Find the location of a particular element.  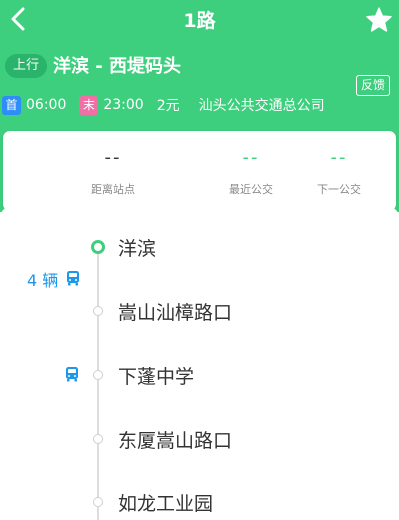

bus-count-row: 4 辆 is located at coordinates (199, 279).